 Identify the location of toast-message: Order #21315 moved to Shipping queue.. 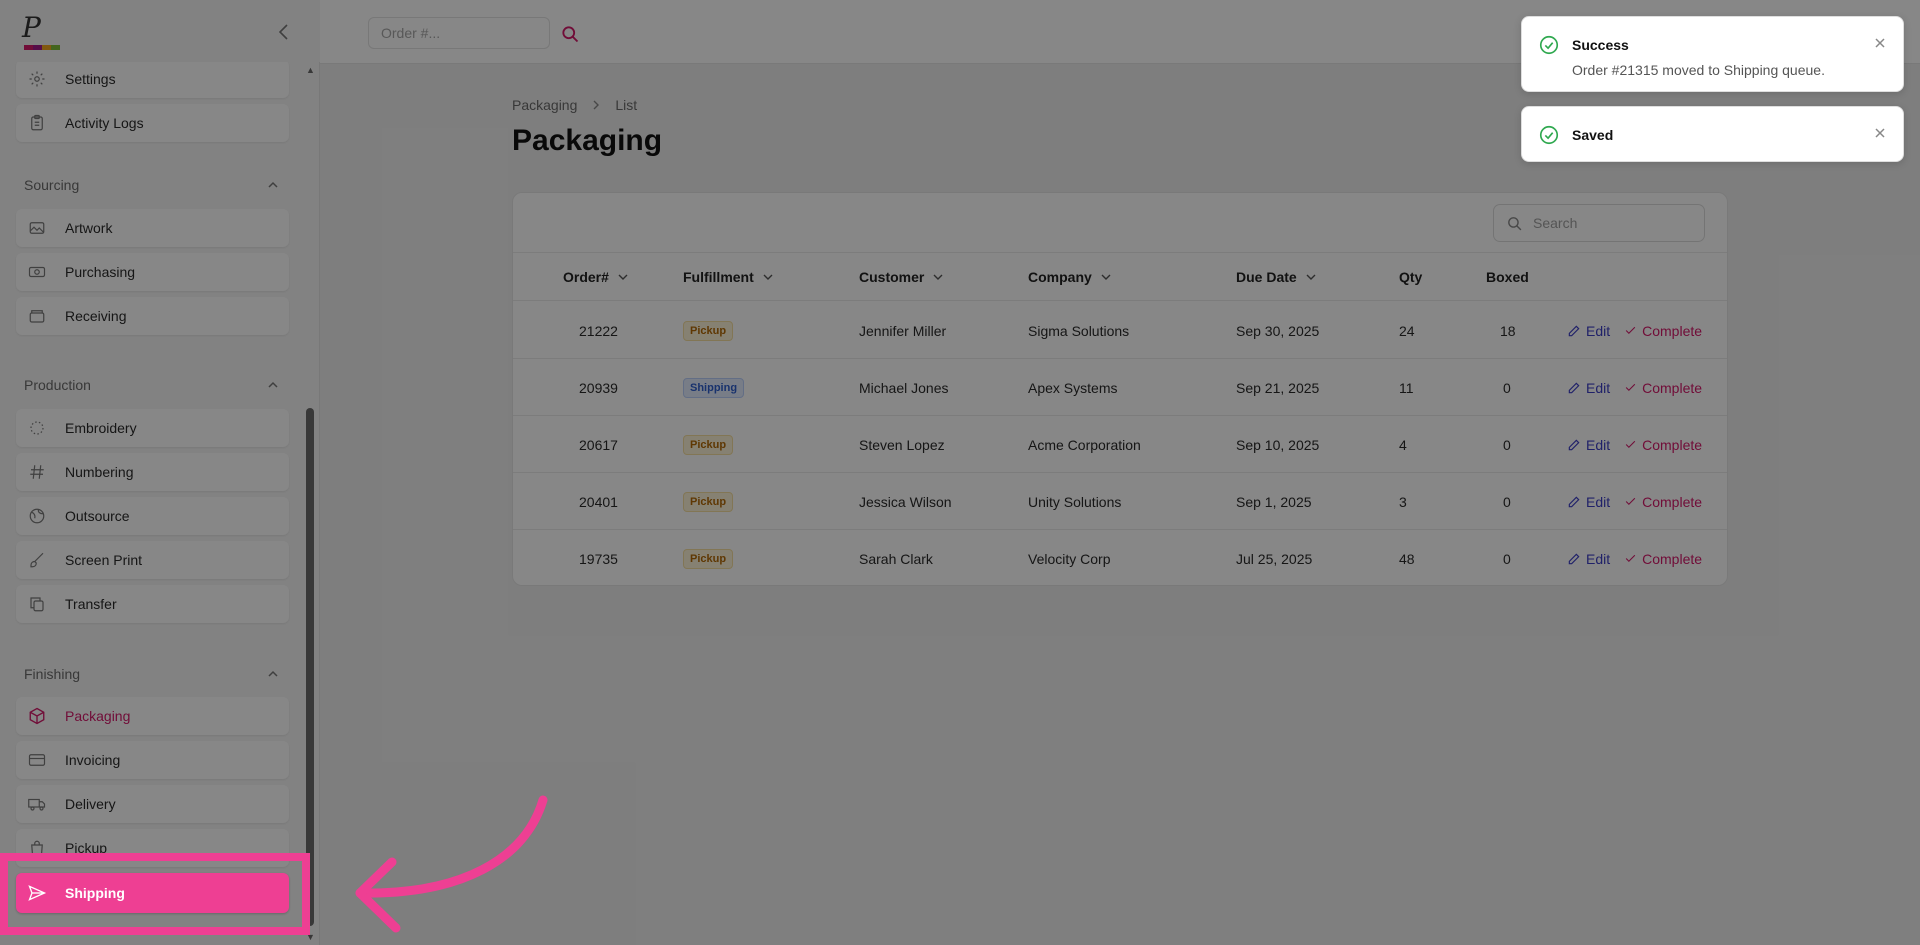
(1698, 70).